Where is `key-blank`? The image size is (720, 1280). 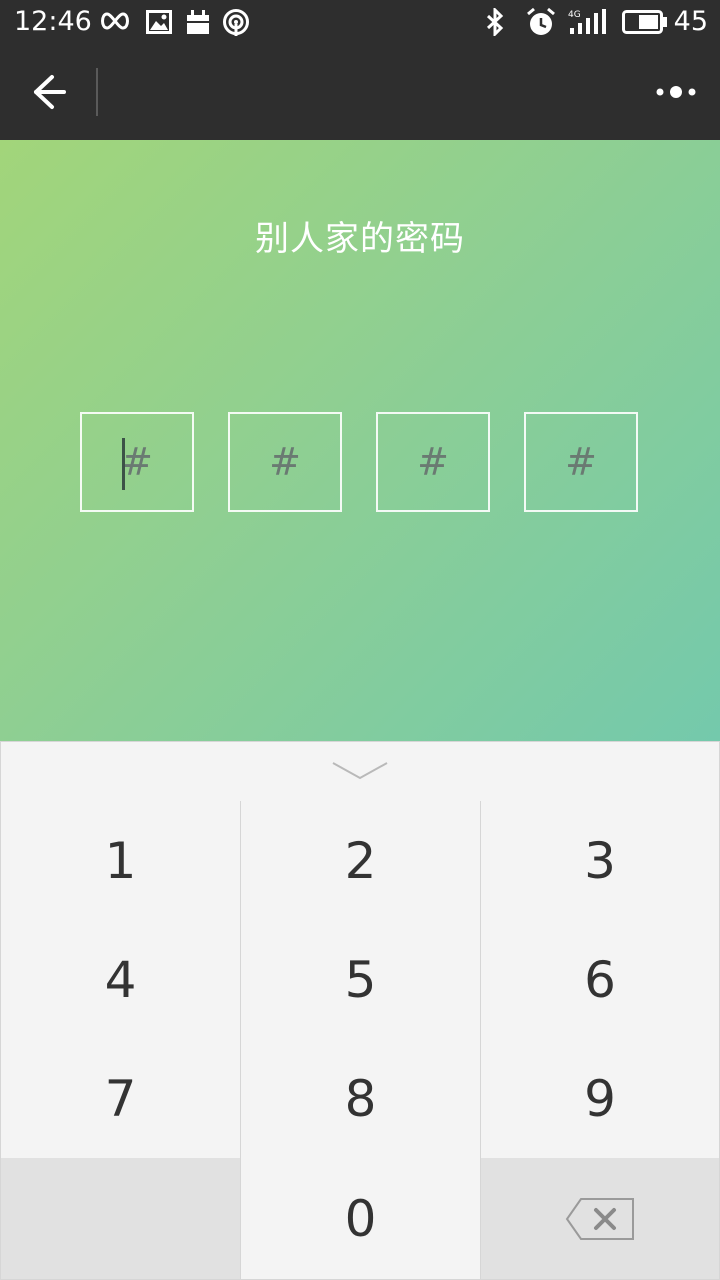
key-blank is located at coordinates (120, 1219).